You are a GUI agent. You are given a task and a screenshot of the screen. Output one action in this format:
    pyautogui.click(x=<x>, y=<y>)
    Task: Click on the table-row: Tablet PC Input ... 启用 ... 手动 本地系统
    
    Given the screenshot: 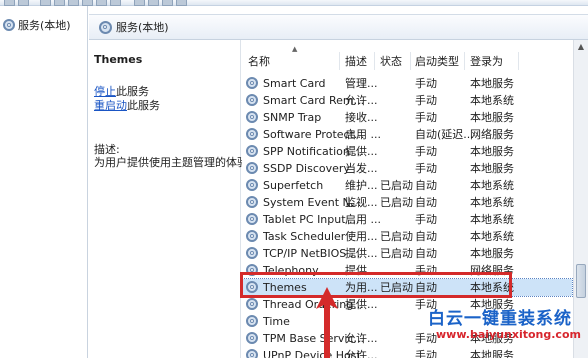 What is the action you would take?
    pyautogui.click(x=407, y=219)
    